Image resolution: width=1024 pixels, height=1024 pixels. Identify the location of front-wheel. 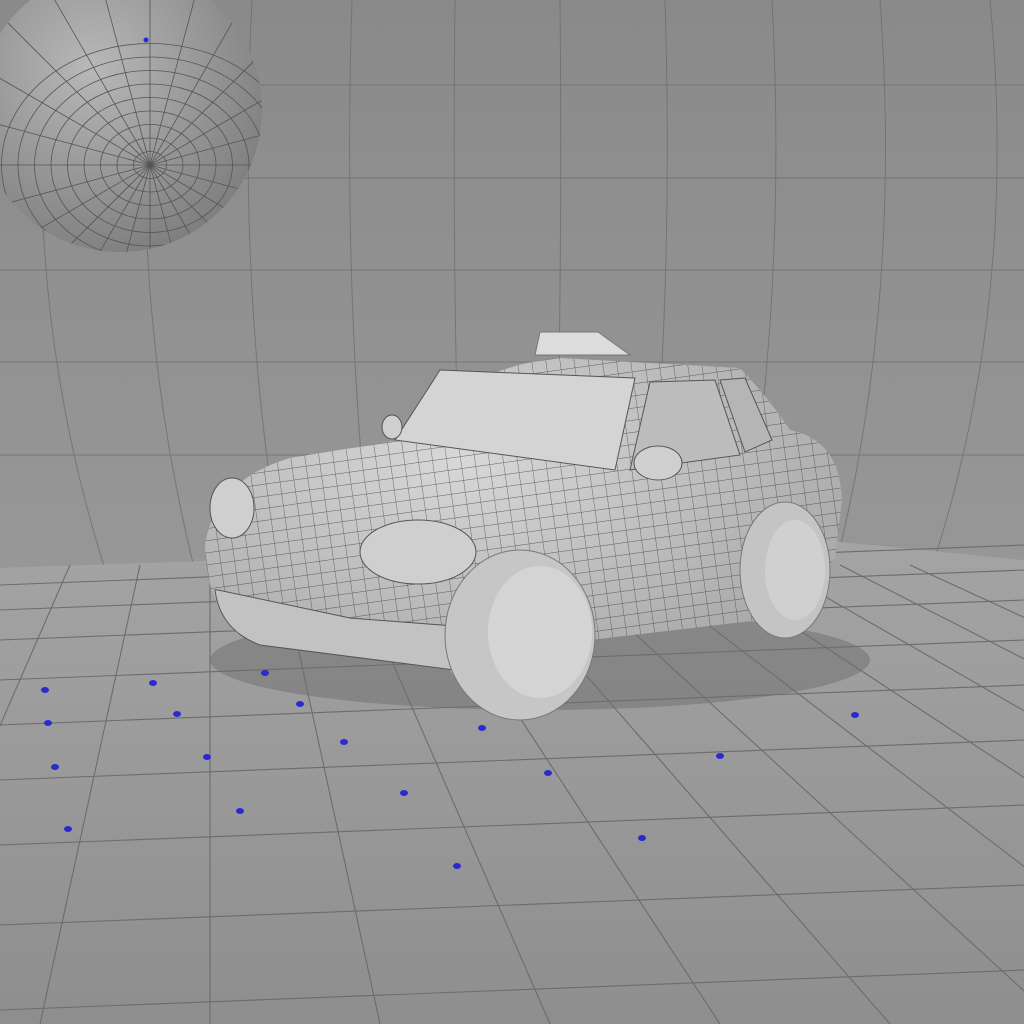
(520, 635).